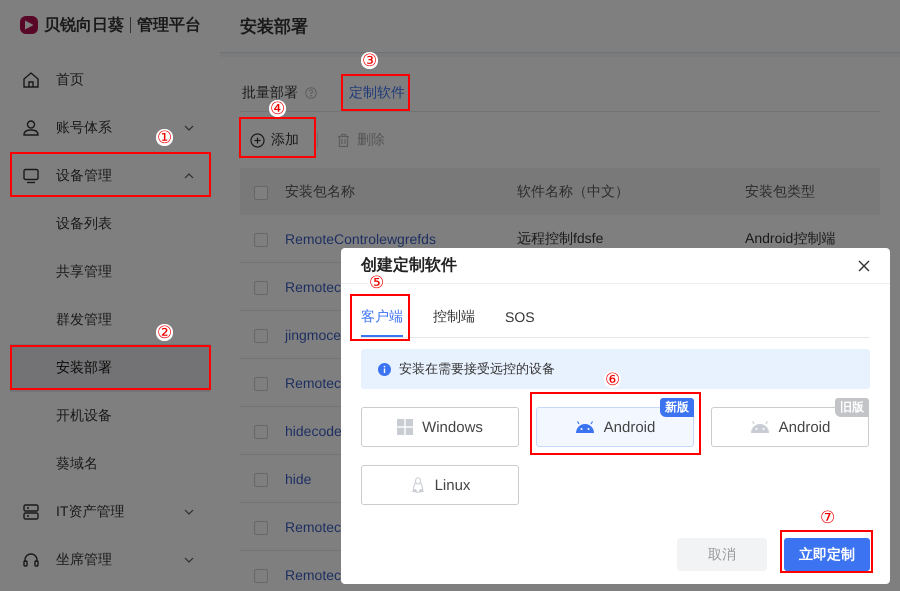  What do you see at coordinates (520, 318) in the screenshot?
I see `tab: SOS` at bounding box center [520, 318].